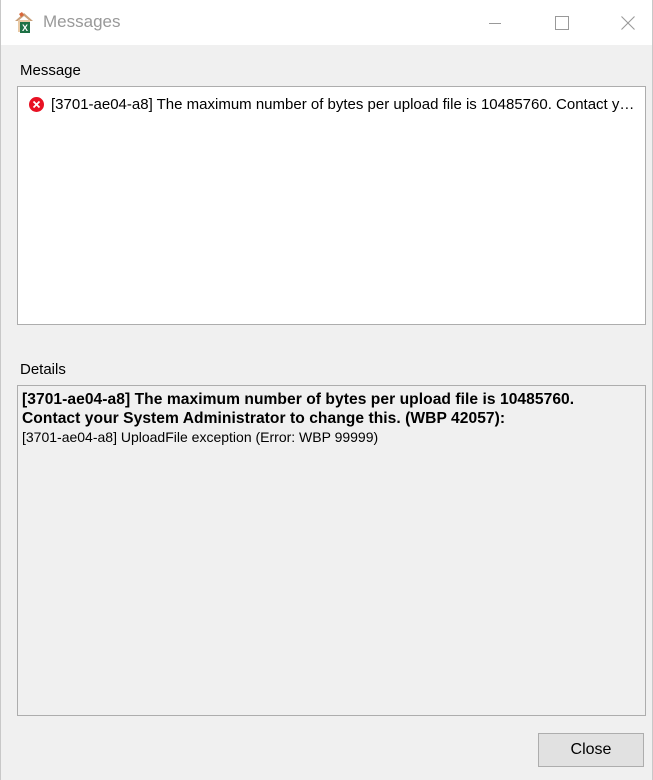 Image resolution: width=653 pixels, height=780 pixels. What do you see at coordinates (43, 369) in the screenshot?
I see `details-label: Details` at bounding box center [43, 369].